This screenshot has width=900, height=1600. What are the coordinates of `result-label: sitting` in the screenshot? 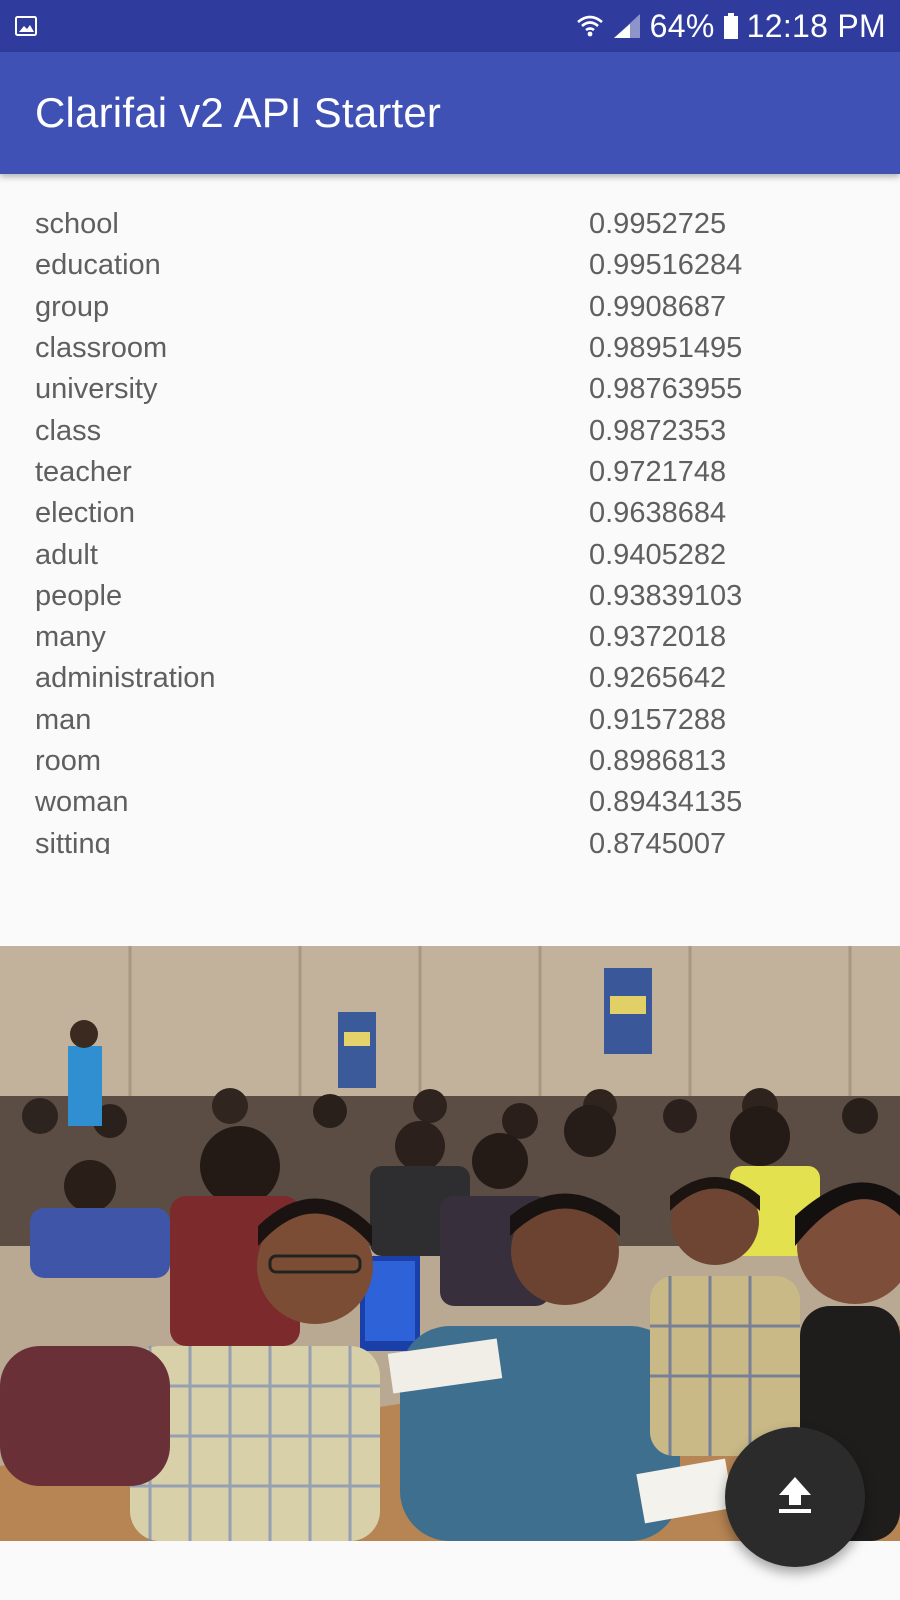 It's located at (73, 840).